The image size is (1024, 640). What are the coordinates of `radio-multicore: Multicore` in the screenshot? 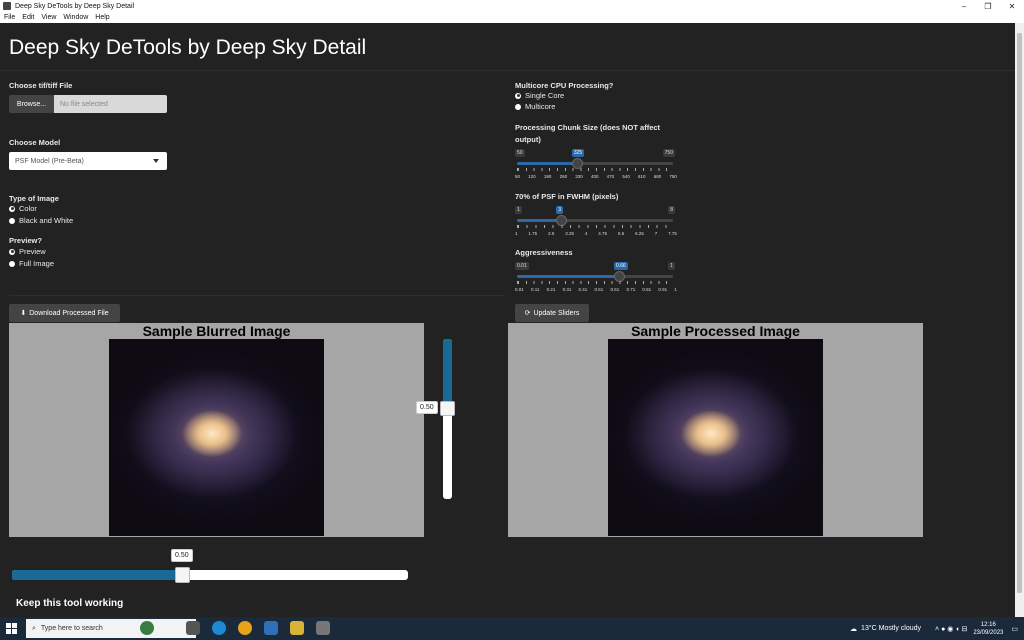 It's located at (535, 106).